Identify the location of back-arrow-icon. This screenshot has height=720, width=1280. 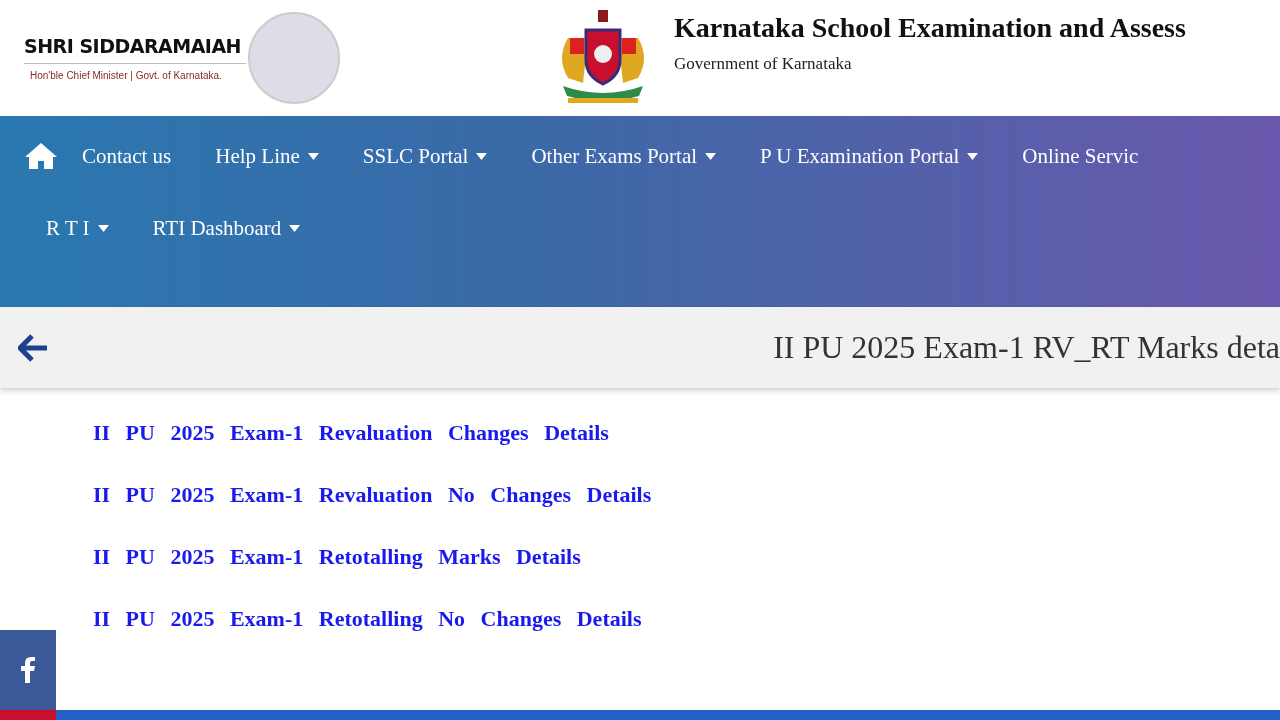
(33, 347).